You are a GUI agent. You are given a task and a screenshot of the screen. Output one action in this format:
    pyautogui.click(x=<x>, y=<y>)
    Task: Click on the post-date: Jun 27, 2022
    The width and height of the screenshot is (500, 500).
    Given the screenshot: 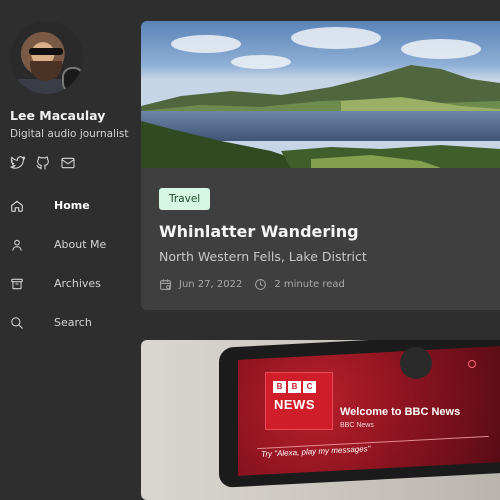 What is the action you would take?
    pyautogui.click(x=211, y=284)
    